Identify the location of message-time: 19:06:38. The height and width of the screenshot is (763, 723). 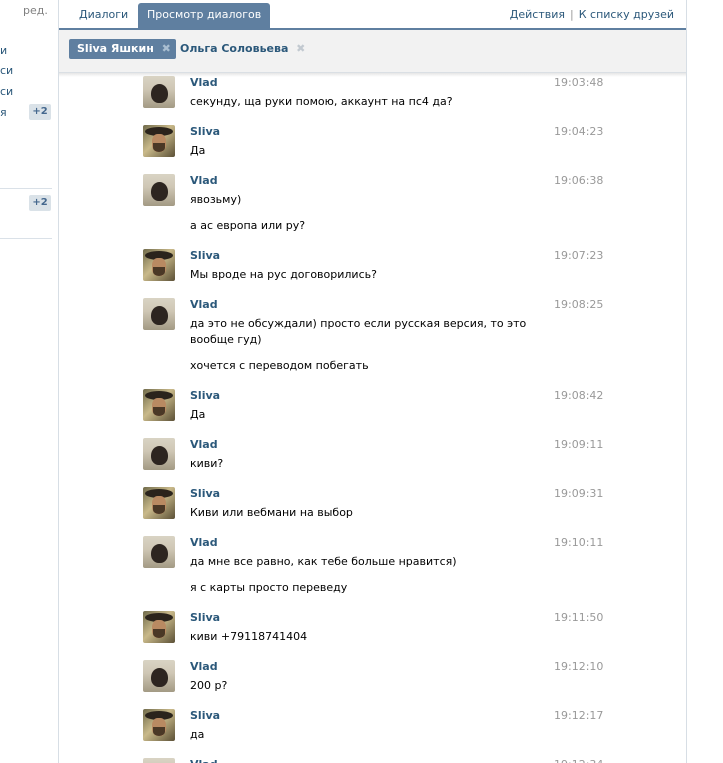
(578, 180).